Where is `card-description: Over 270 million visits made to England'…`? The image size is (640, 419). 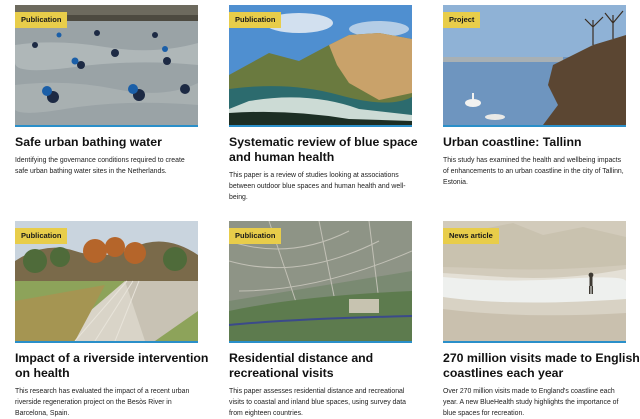 card-description: Over 270 million visits made to England'… is located at coordinates (531, 402).